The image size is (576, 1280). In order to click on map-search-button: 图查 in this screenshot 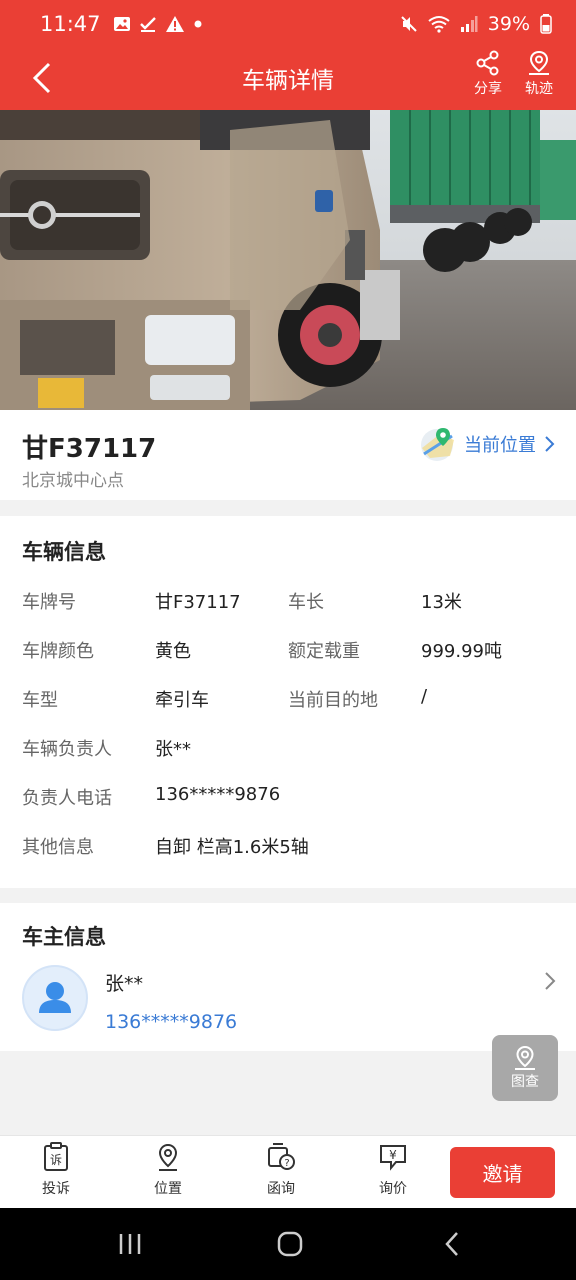, I will do `click(525, 1068)`.